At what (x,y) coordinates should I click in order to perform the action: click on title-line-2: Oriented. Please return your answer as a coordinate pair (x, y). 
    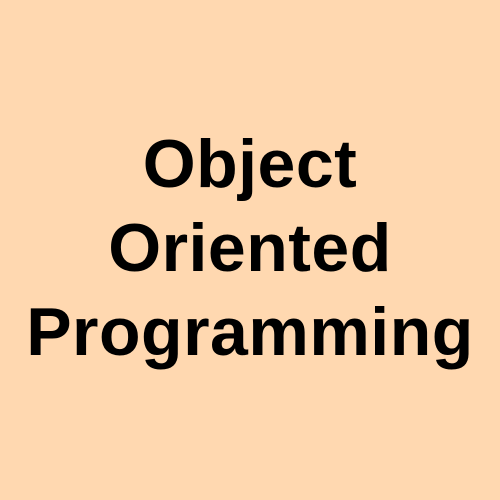
    Looking at the image, I should click on (250, 248).